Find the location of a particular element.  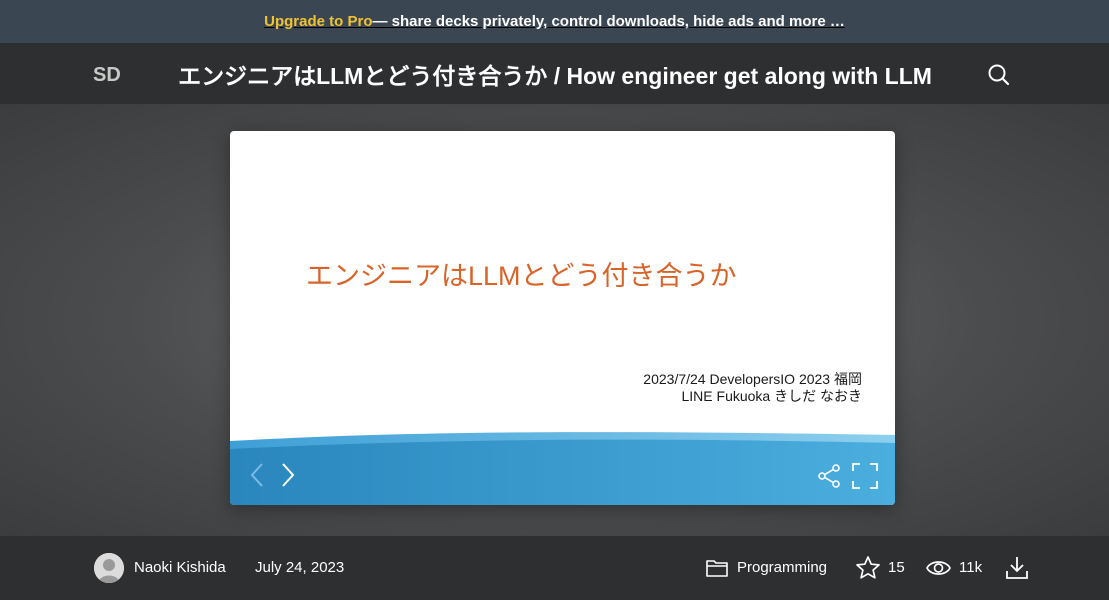

chevron-left-icon is located at coordinates (257, 475).